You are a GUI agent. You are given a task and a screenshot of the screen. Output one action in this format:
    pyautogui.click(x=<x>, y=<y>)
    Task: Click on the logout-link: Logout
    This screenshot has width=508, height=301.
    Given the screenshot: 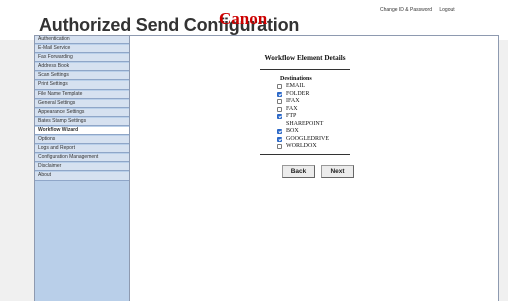 What is the action you would take?
    pyautogui.click(x=446, y=10)
    